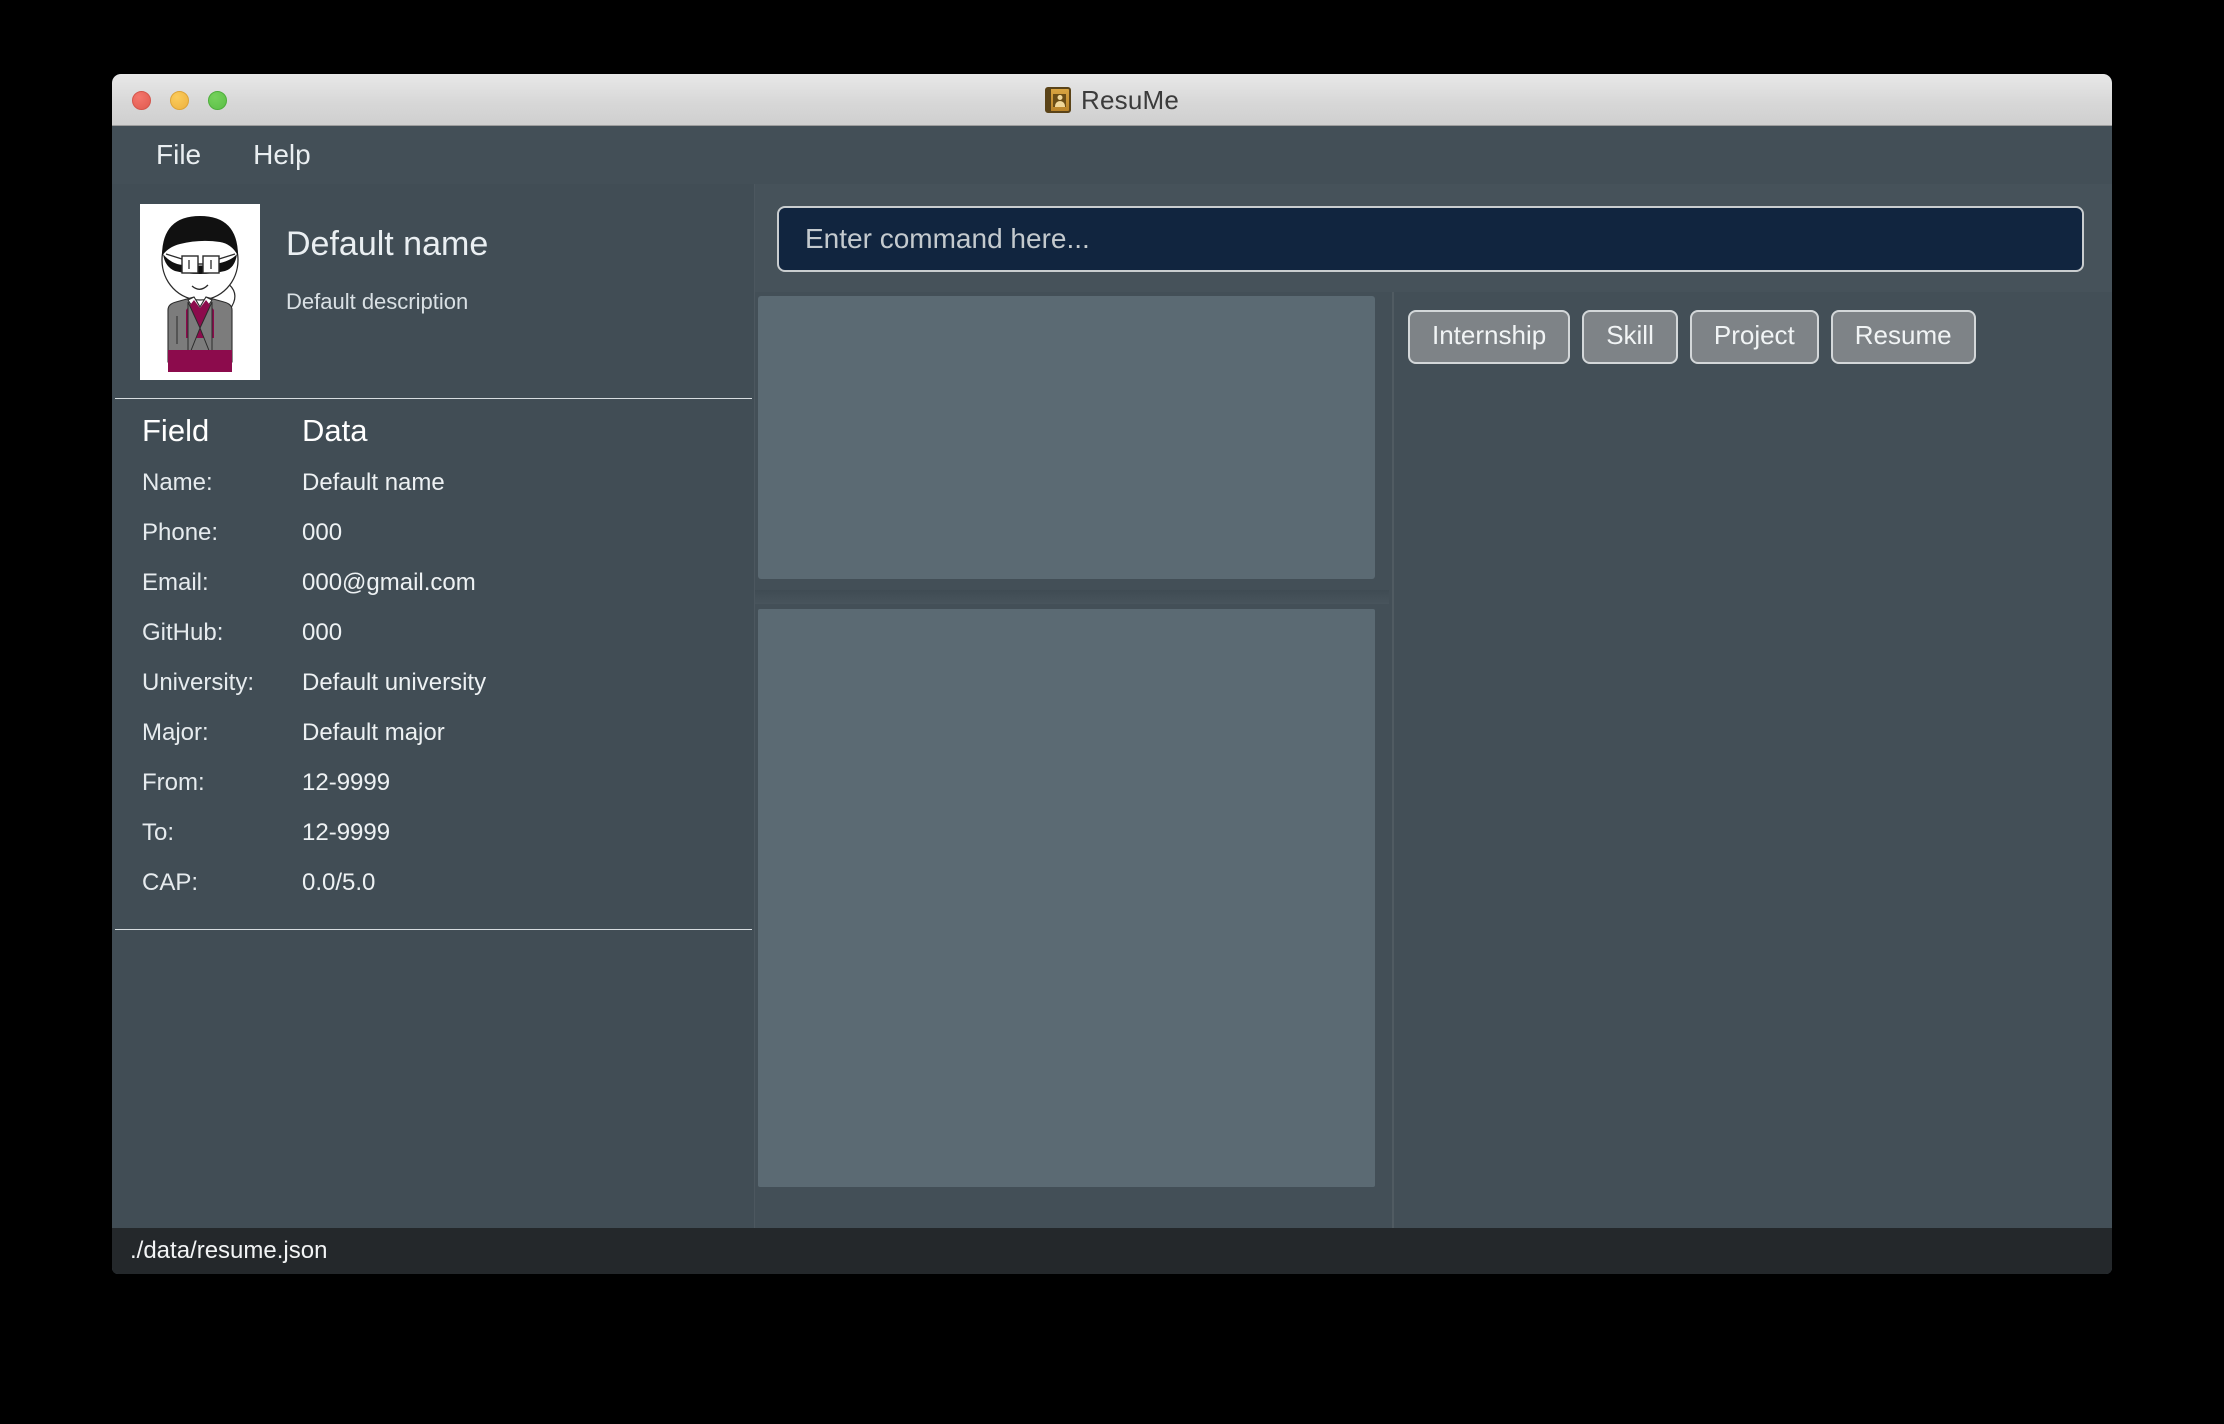 The height and width of the screenshot is (1424, 2224). What do you see at coordinates (178, 155) in the screenshot?
I see `menu-file: File` at bounding box center [178, 155].